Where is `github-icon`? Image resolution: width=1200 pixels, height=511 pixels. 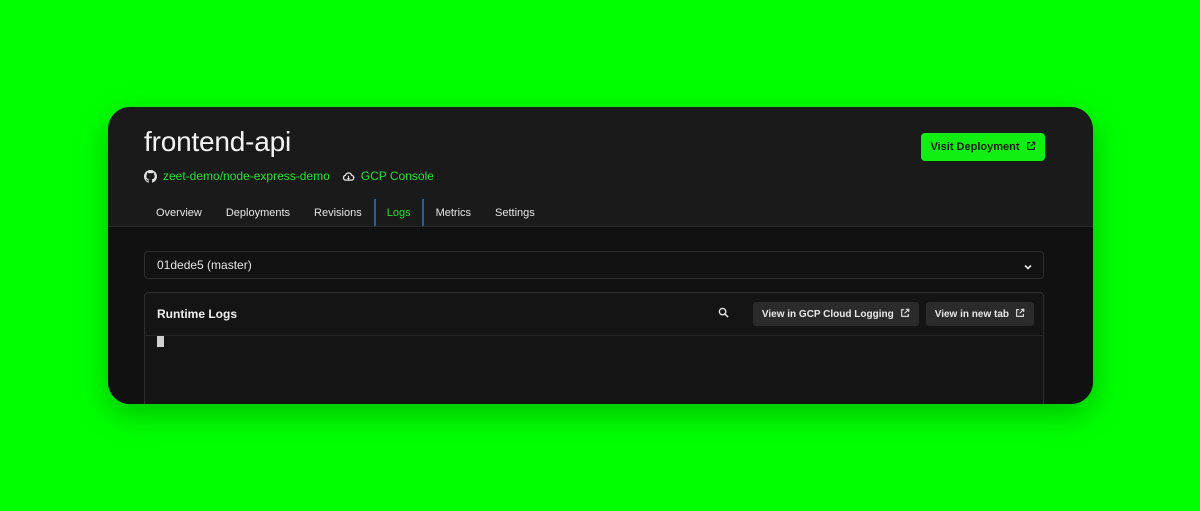 github-icon is located at coordinates (150, 176).